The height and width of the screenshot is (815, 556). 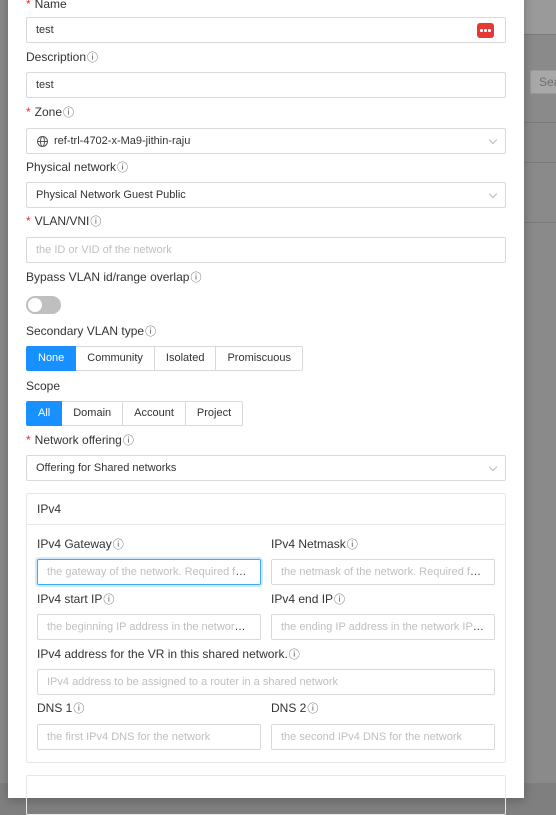 I want to click on vlan-input: the ID or VID of the network, so click(x=266, y=250).